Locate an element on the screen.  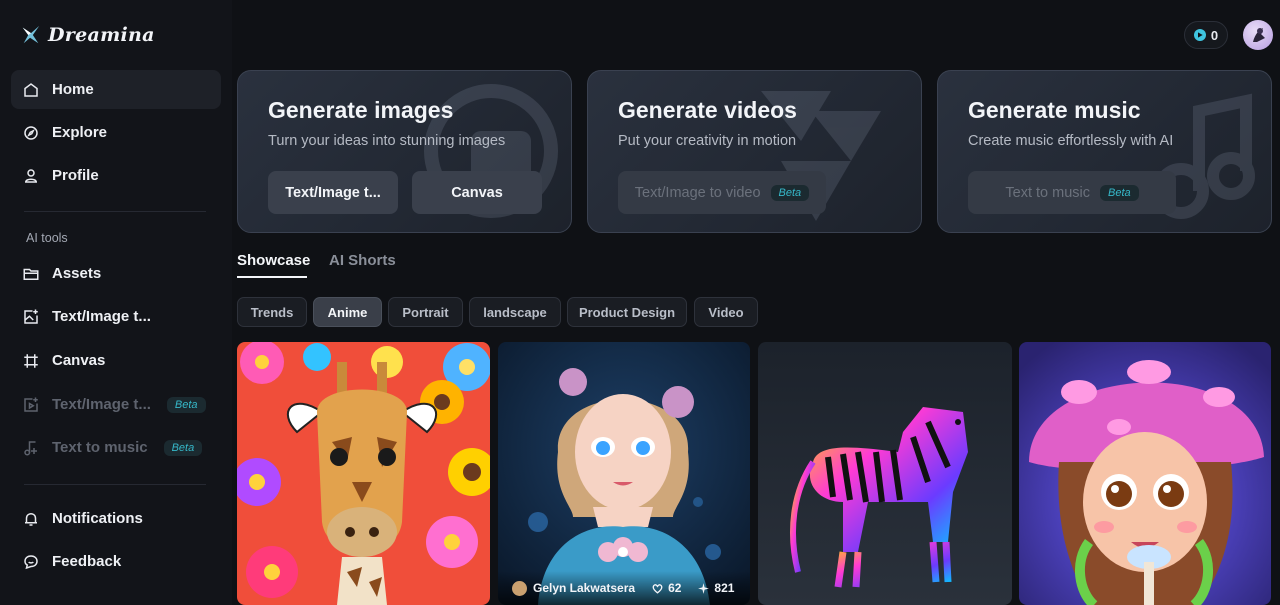
avatar is located at coordinates (1258, 35).